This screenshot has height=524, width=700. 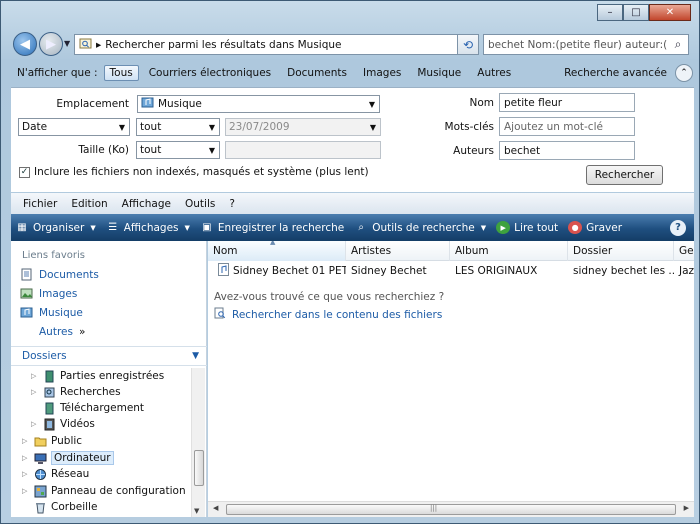 I want to click on file-genre: Jaz, so click(x=686, y=271).